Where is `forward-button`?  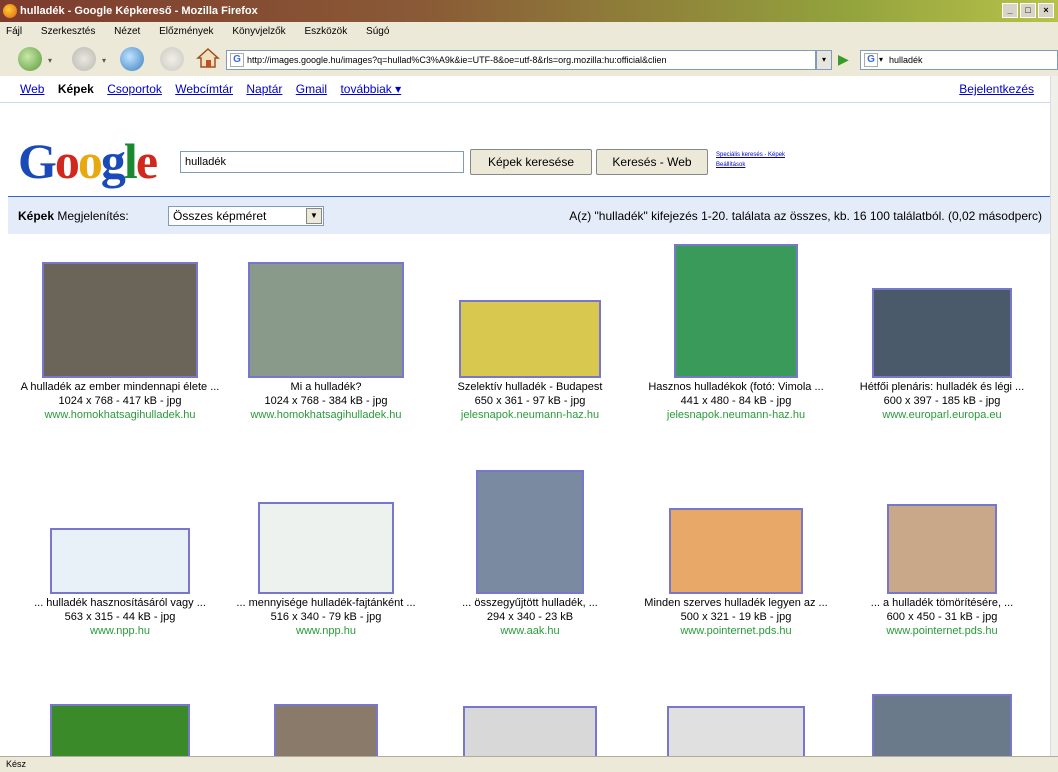
forward-button is located at coordinates (84, 59).